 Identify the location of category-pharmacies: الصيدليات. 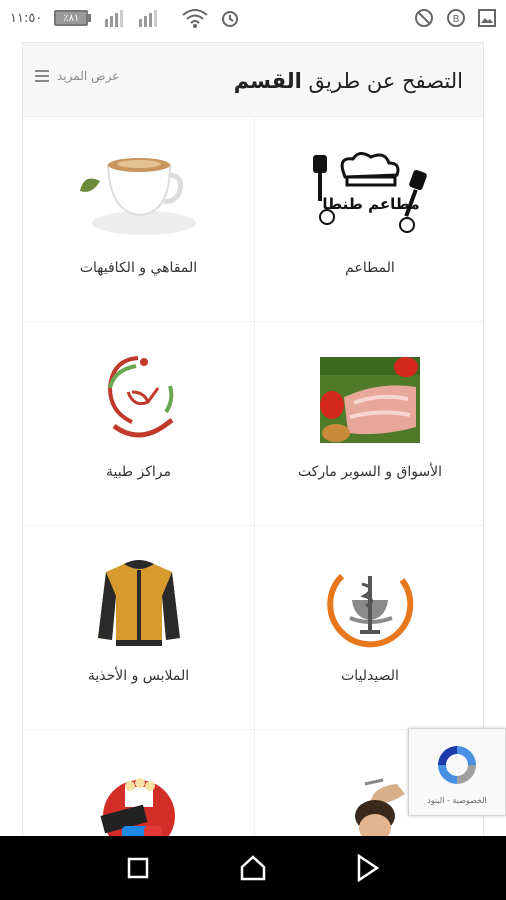
(368, 628).